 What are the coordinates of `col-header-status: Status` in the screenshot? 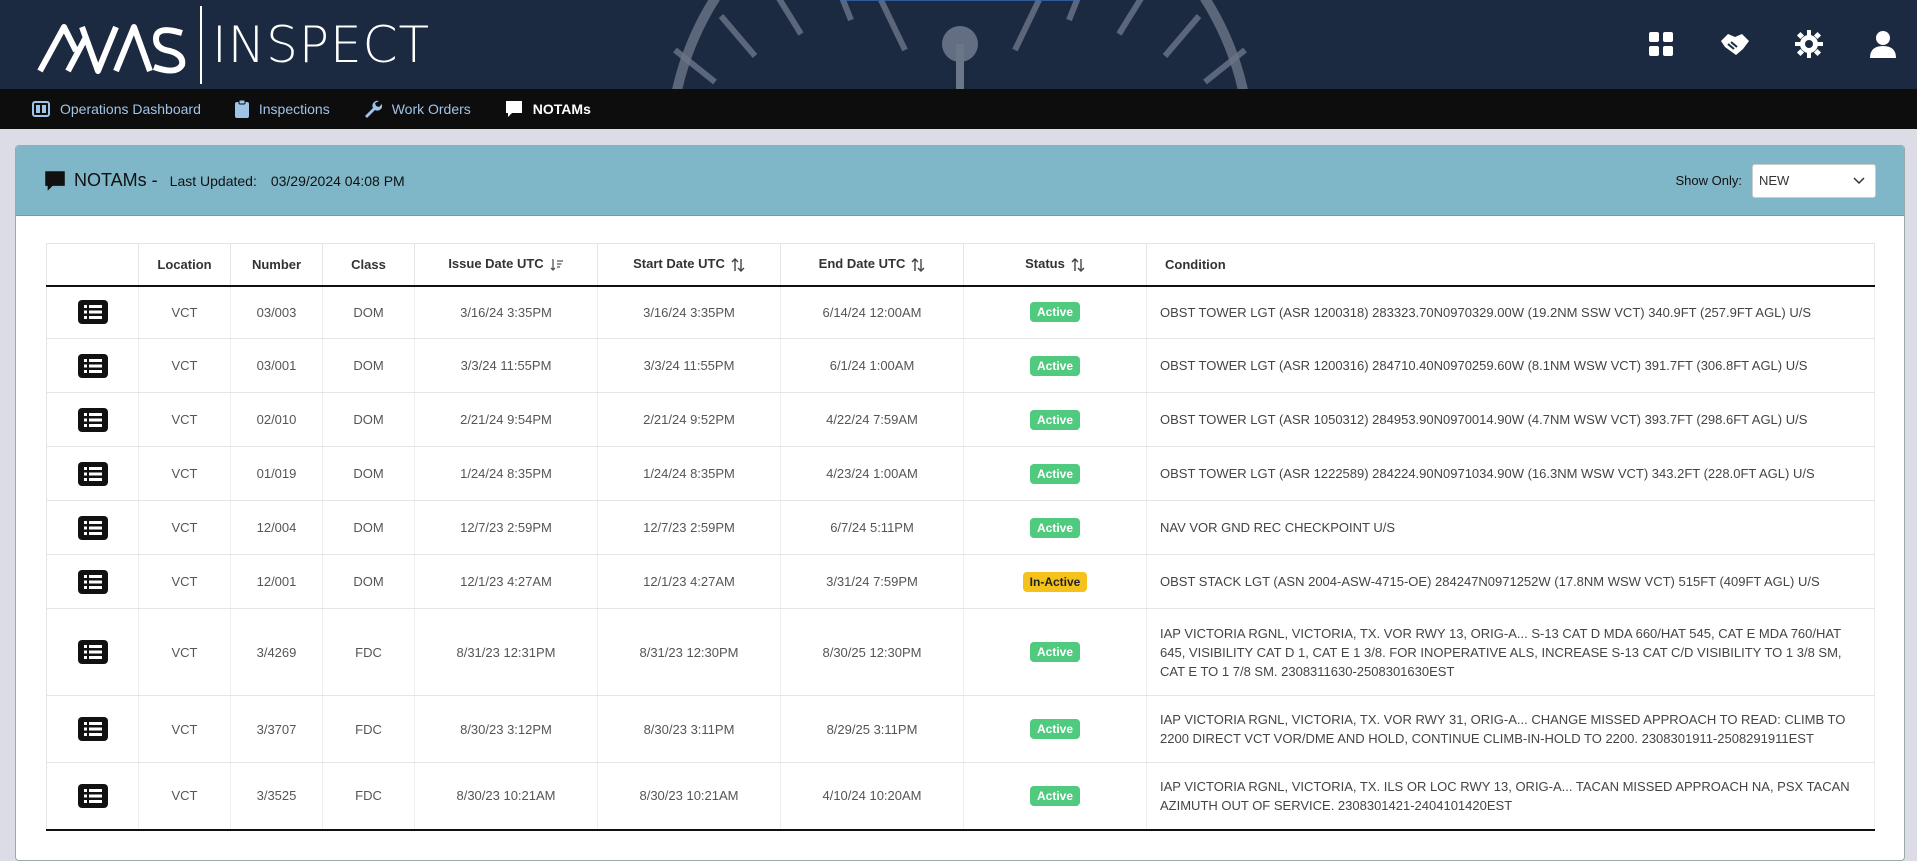 It's located at (1055, 265).